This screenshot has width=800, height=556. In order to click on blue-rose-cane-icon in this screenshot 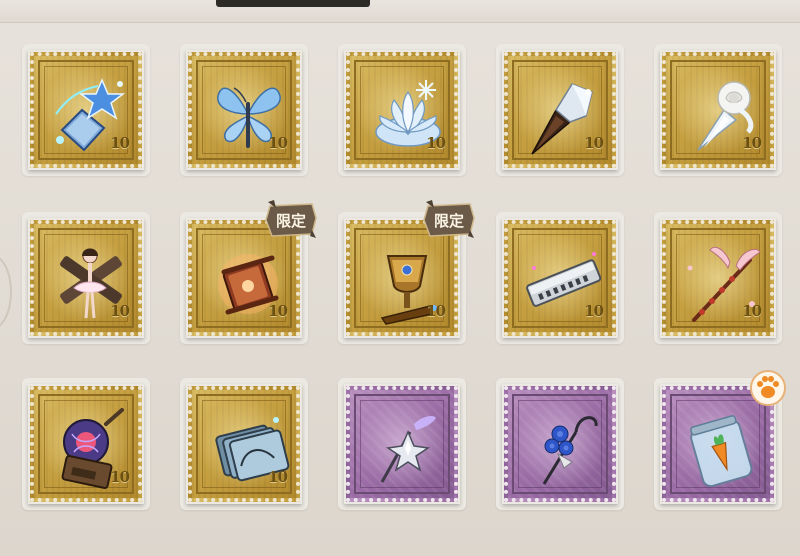, I will do `click(564, 448)`.